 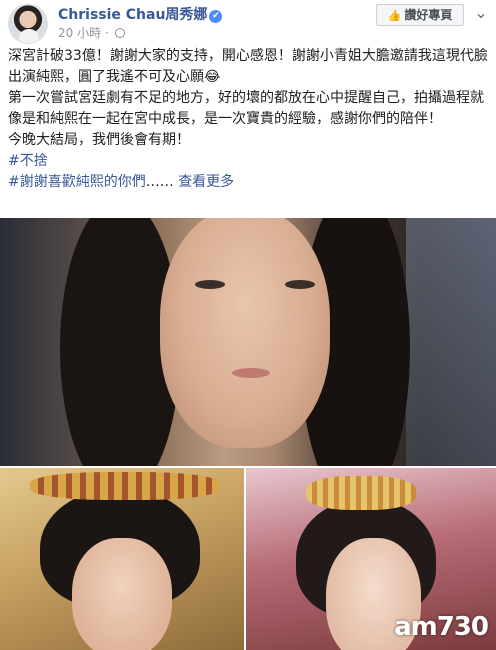 I want to click on hashtag-link: #不捨, so click(x=28, y=161).